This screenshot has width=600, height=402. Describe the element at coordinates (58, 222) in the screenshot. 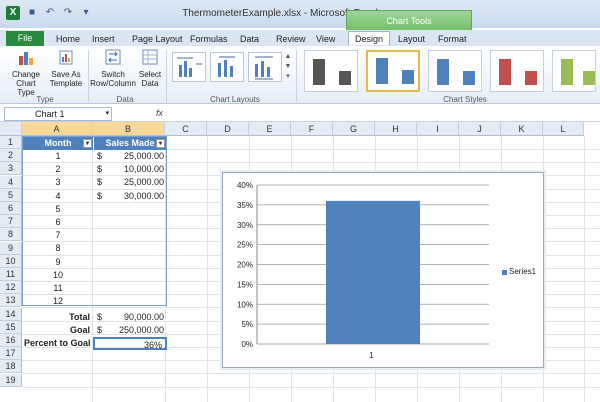

I see `table-cell-month: 6` at that location.